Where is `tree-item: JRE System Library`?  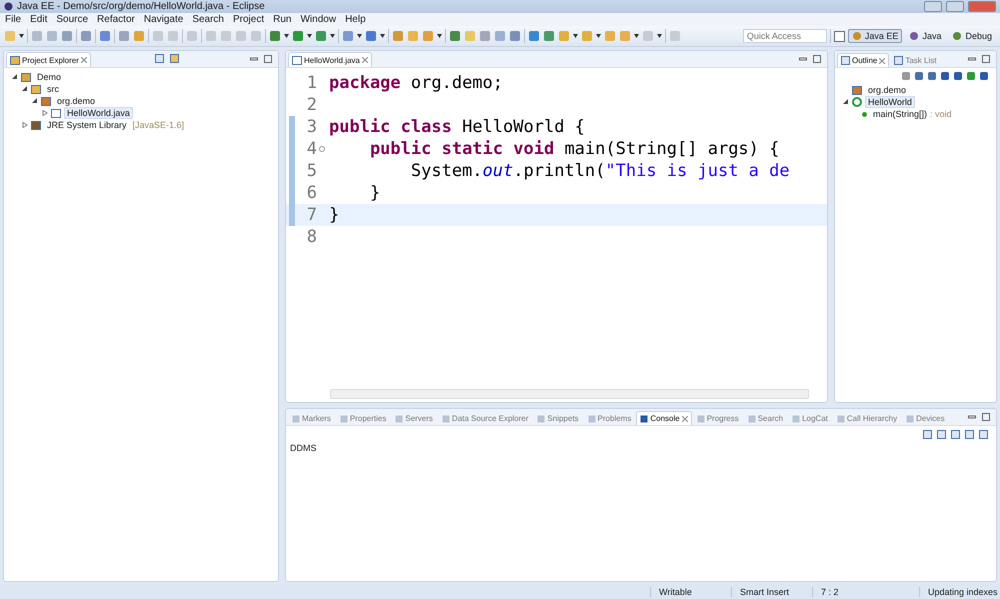
tree-item: JRE System Library is located at coordinates (87, 125).